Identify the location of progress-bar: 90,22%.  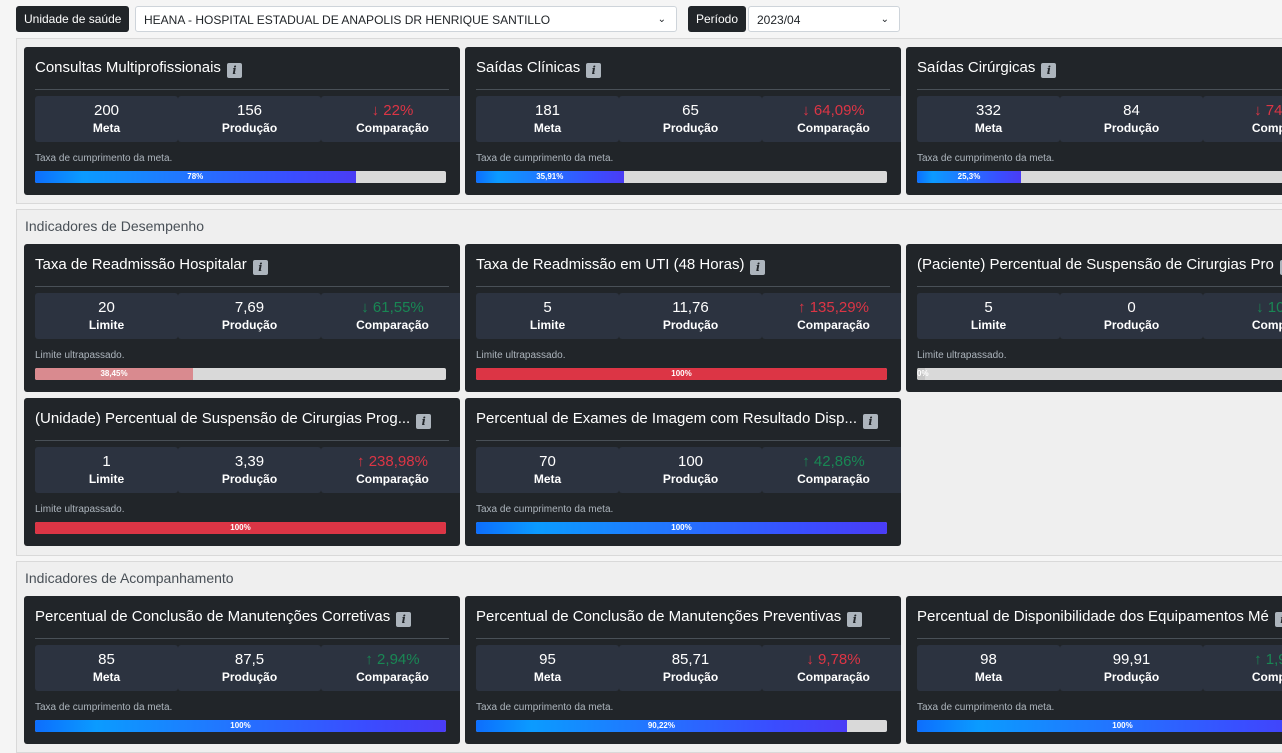
(681, 726).